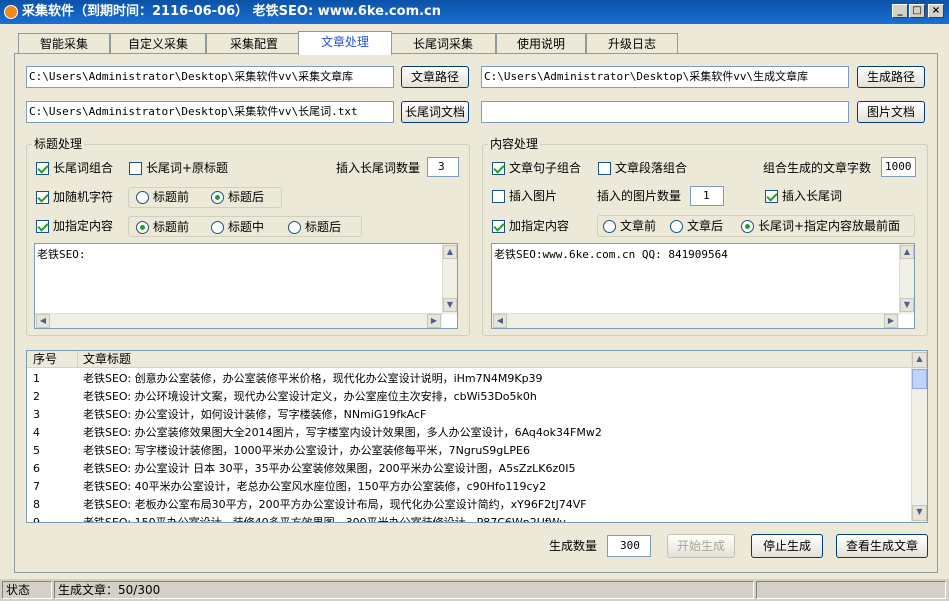 This screenshot has width=949, height=601. What do you see at coordinates (812, 196) in the screenshot?
I see `insert-longtail-label: 插入长尾词` at bounding box center [812, 196].